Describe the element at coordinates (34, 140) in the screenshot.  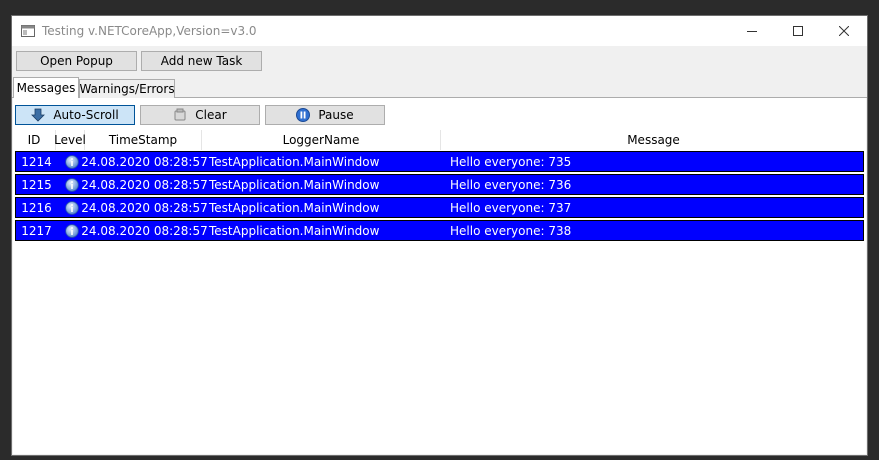
I see `column-header-id: ID` at that location.